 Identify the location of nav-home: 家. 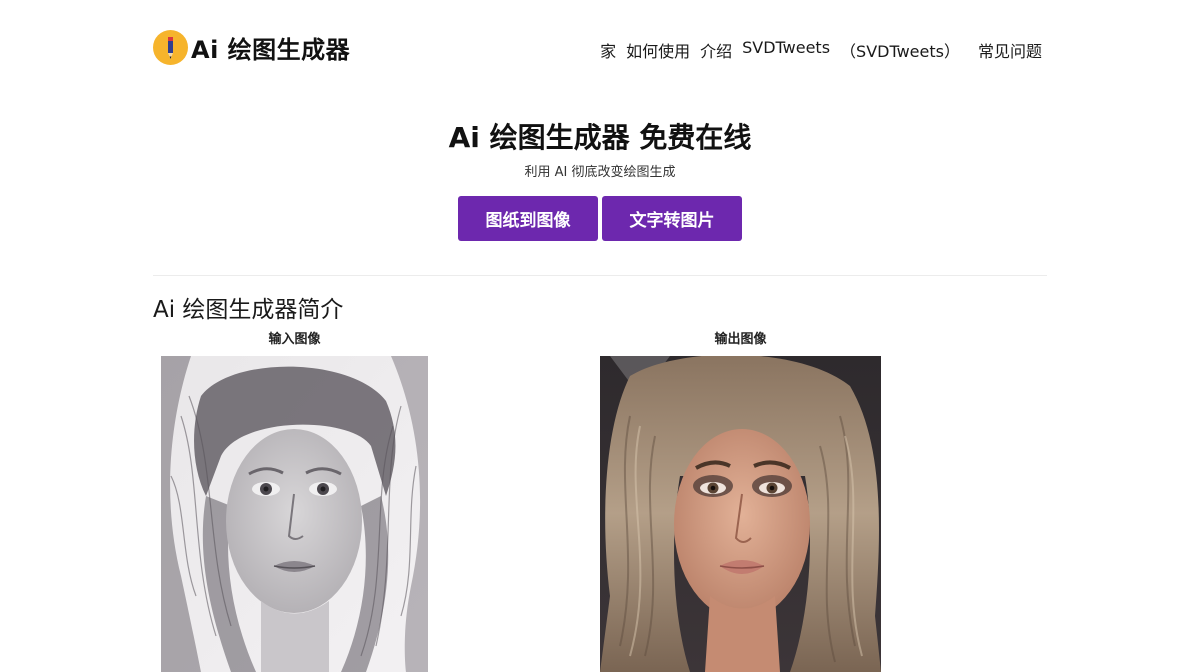
(608, 50).